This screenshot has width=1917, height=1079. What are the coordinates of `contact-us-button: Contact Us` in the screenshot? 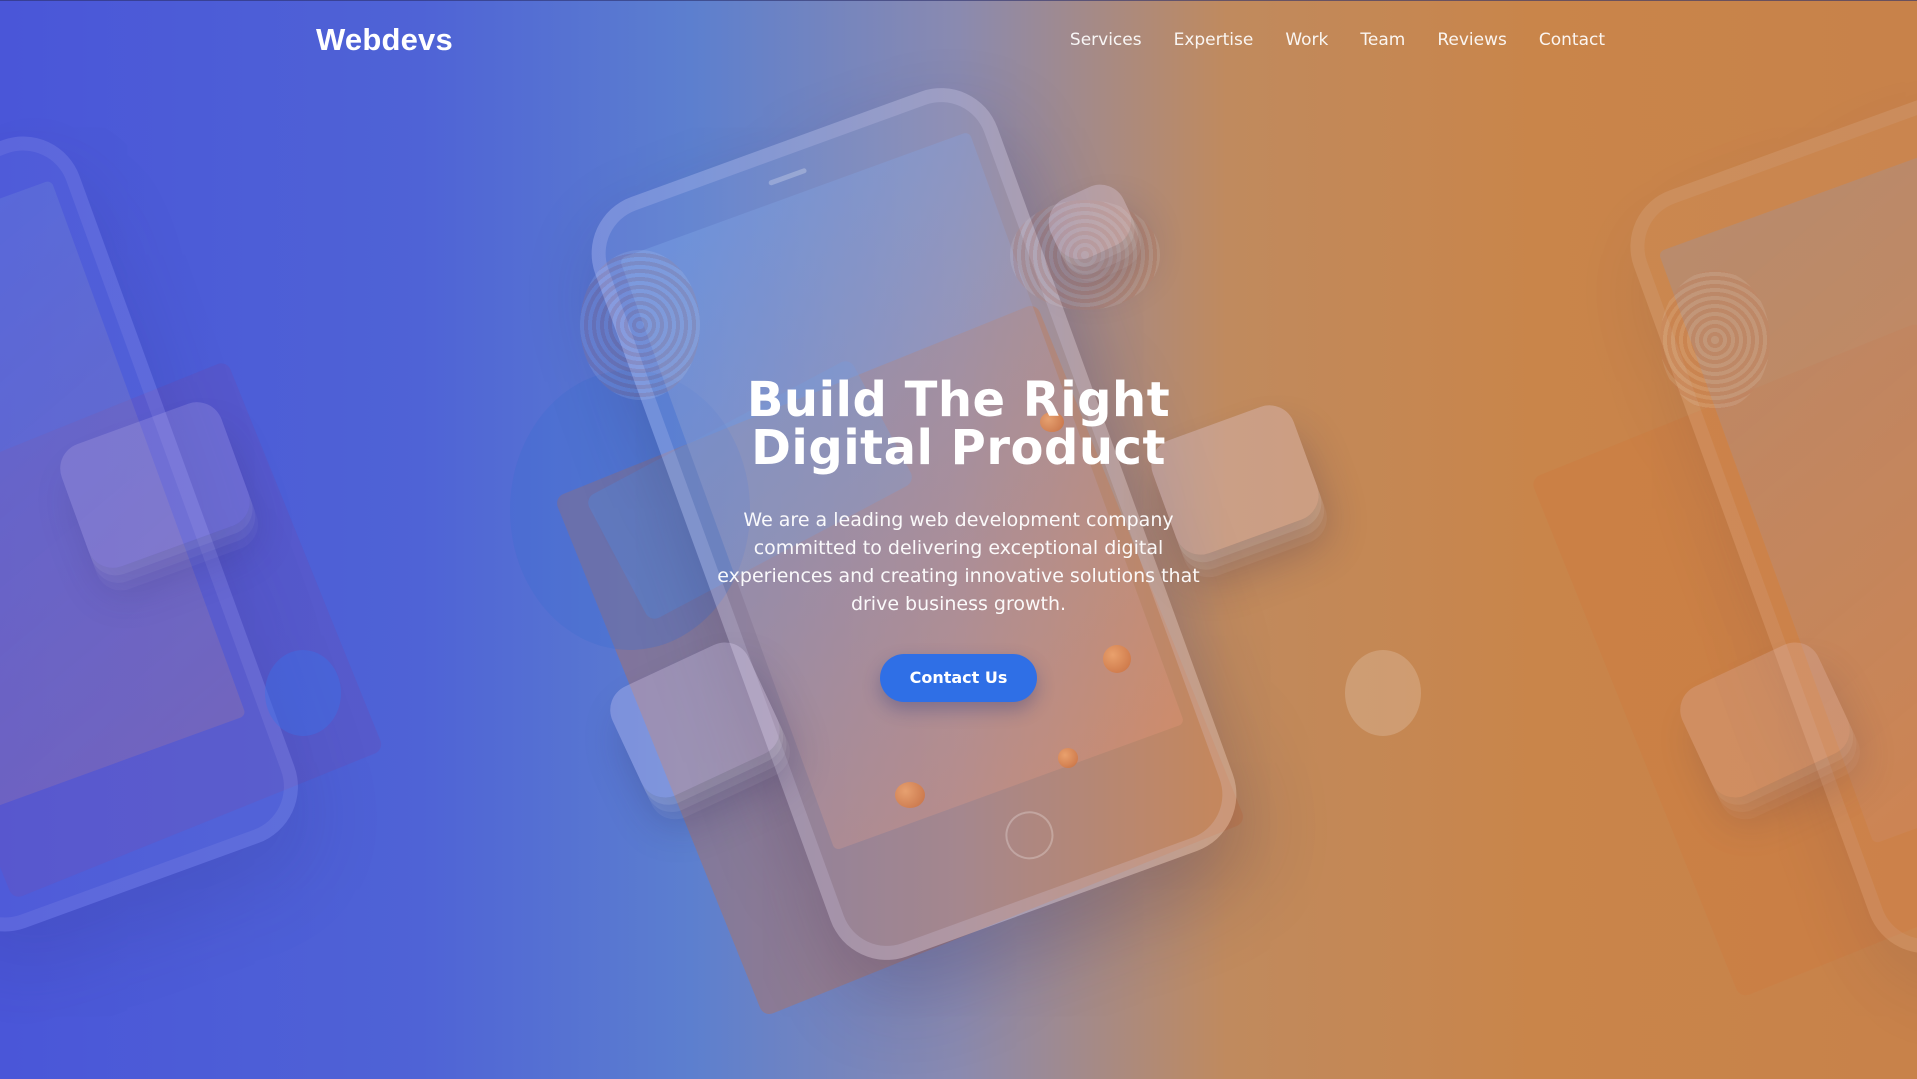 It's located at (958, 678).